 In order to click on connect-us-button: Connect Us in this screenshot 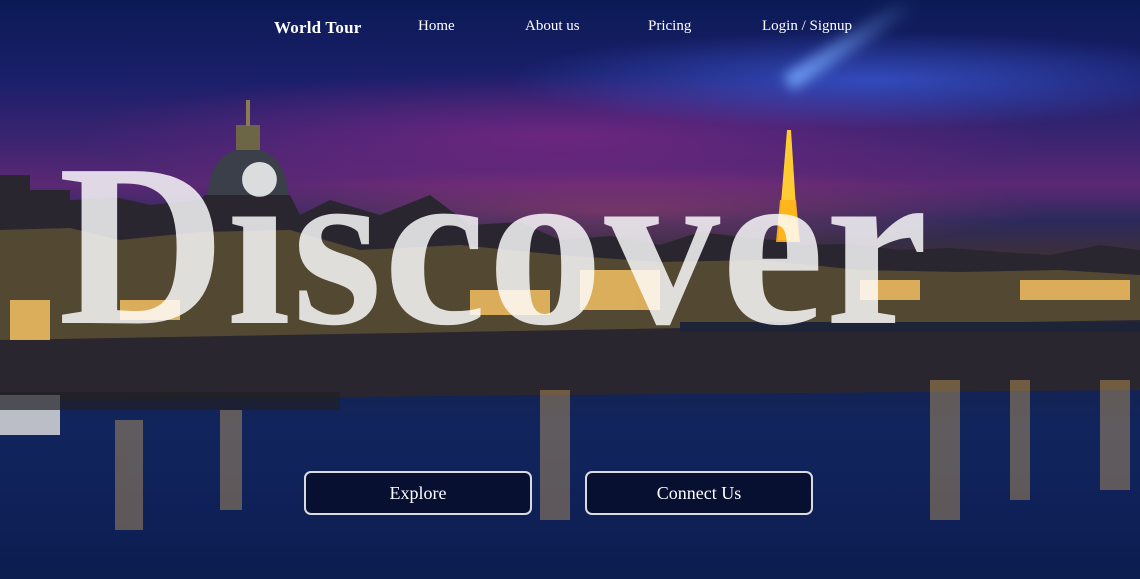, I will do `click(699, 493)`.